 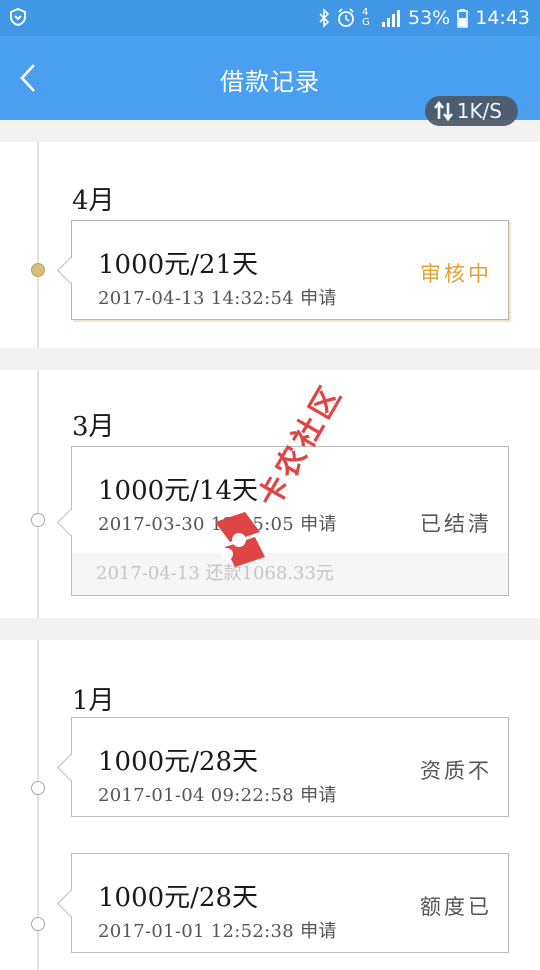 What do you see at coordinates (502, 18) in the screenshot?
I see `clock: 14:43` at bounding box center [502, 18].